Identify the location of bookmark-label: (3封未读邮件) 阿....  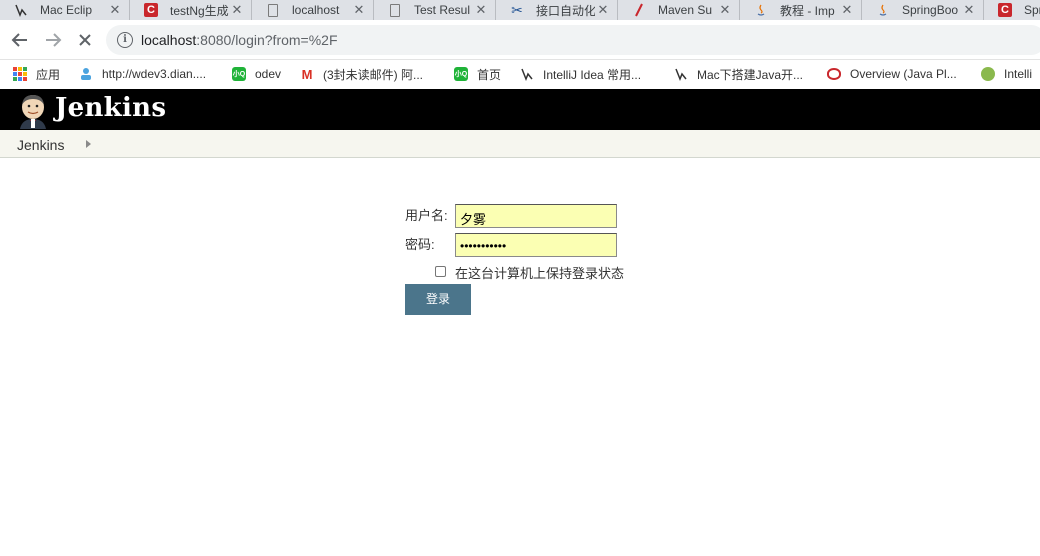
(373, 74).